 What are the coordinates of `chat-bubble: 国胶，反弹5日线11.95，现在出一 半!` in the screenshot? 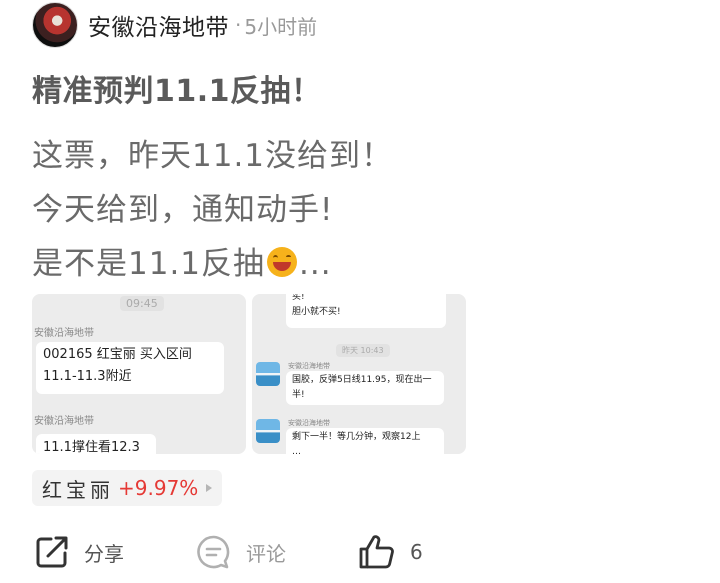 It's located at (365, 388).